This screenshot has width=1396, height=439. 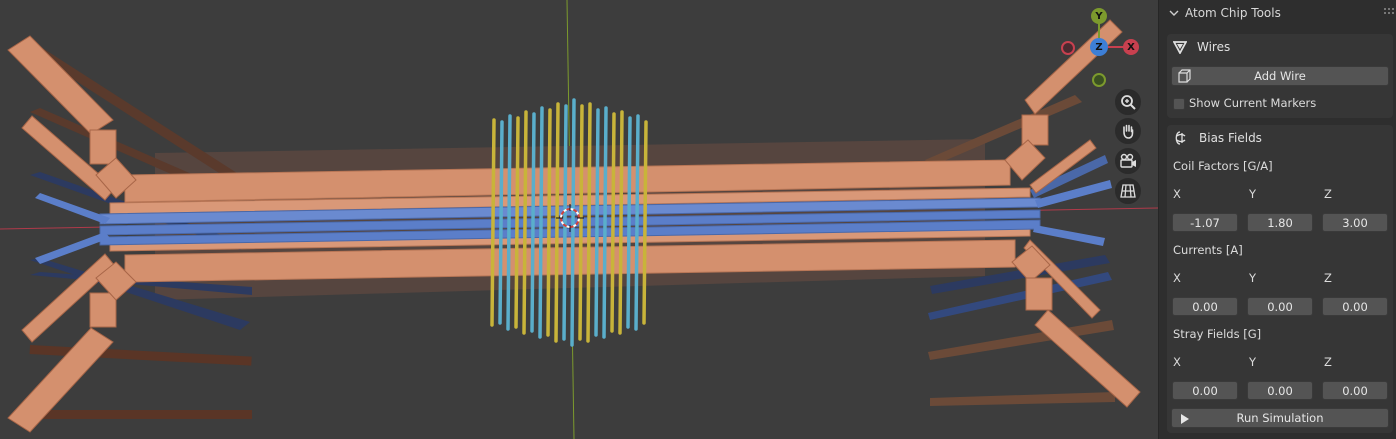 I want to click on add-wire-button: Add Wire, so click(x=1280, y=76).